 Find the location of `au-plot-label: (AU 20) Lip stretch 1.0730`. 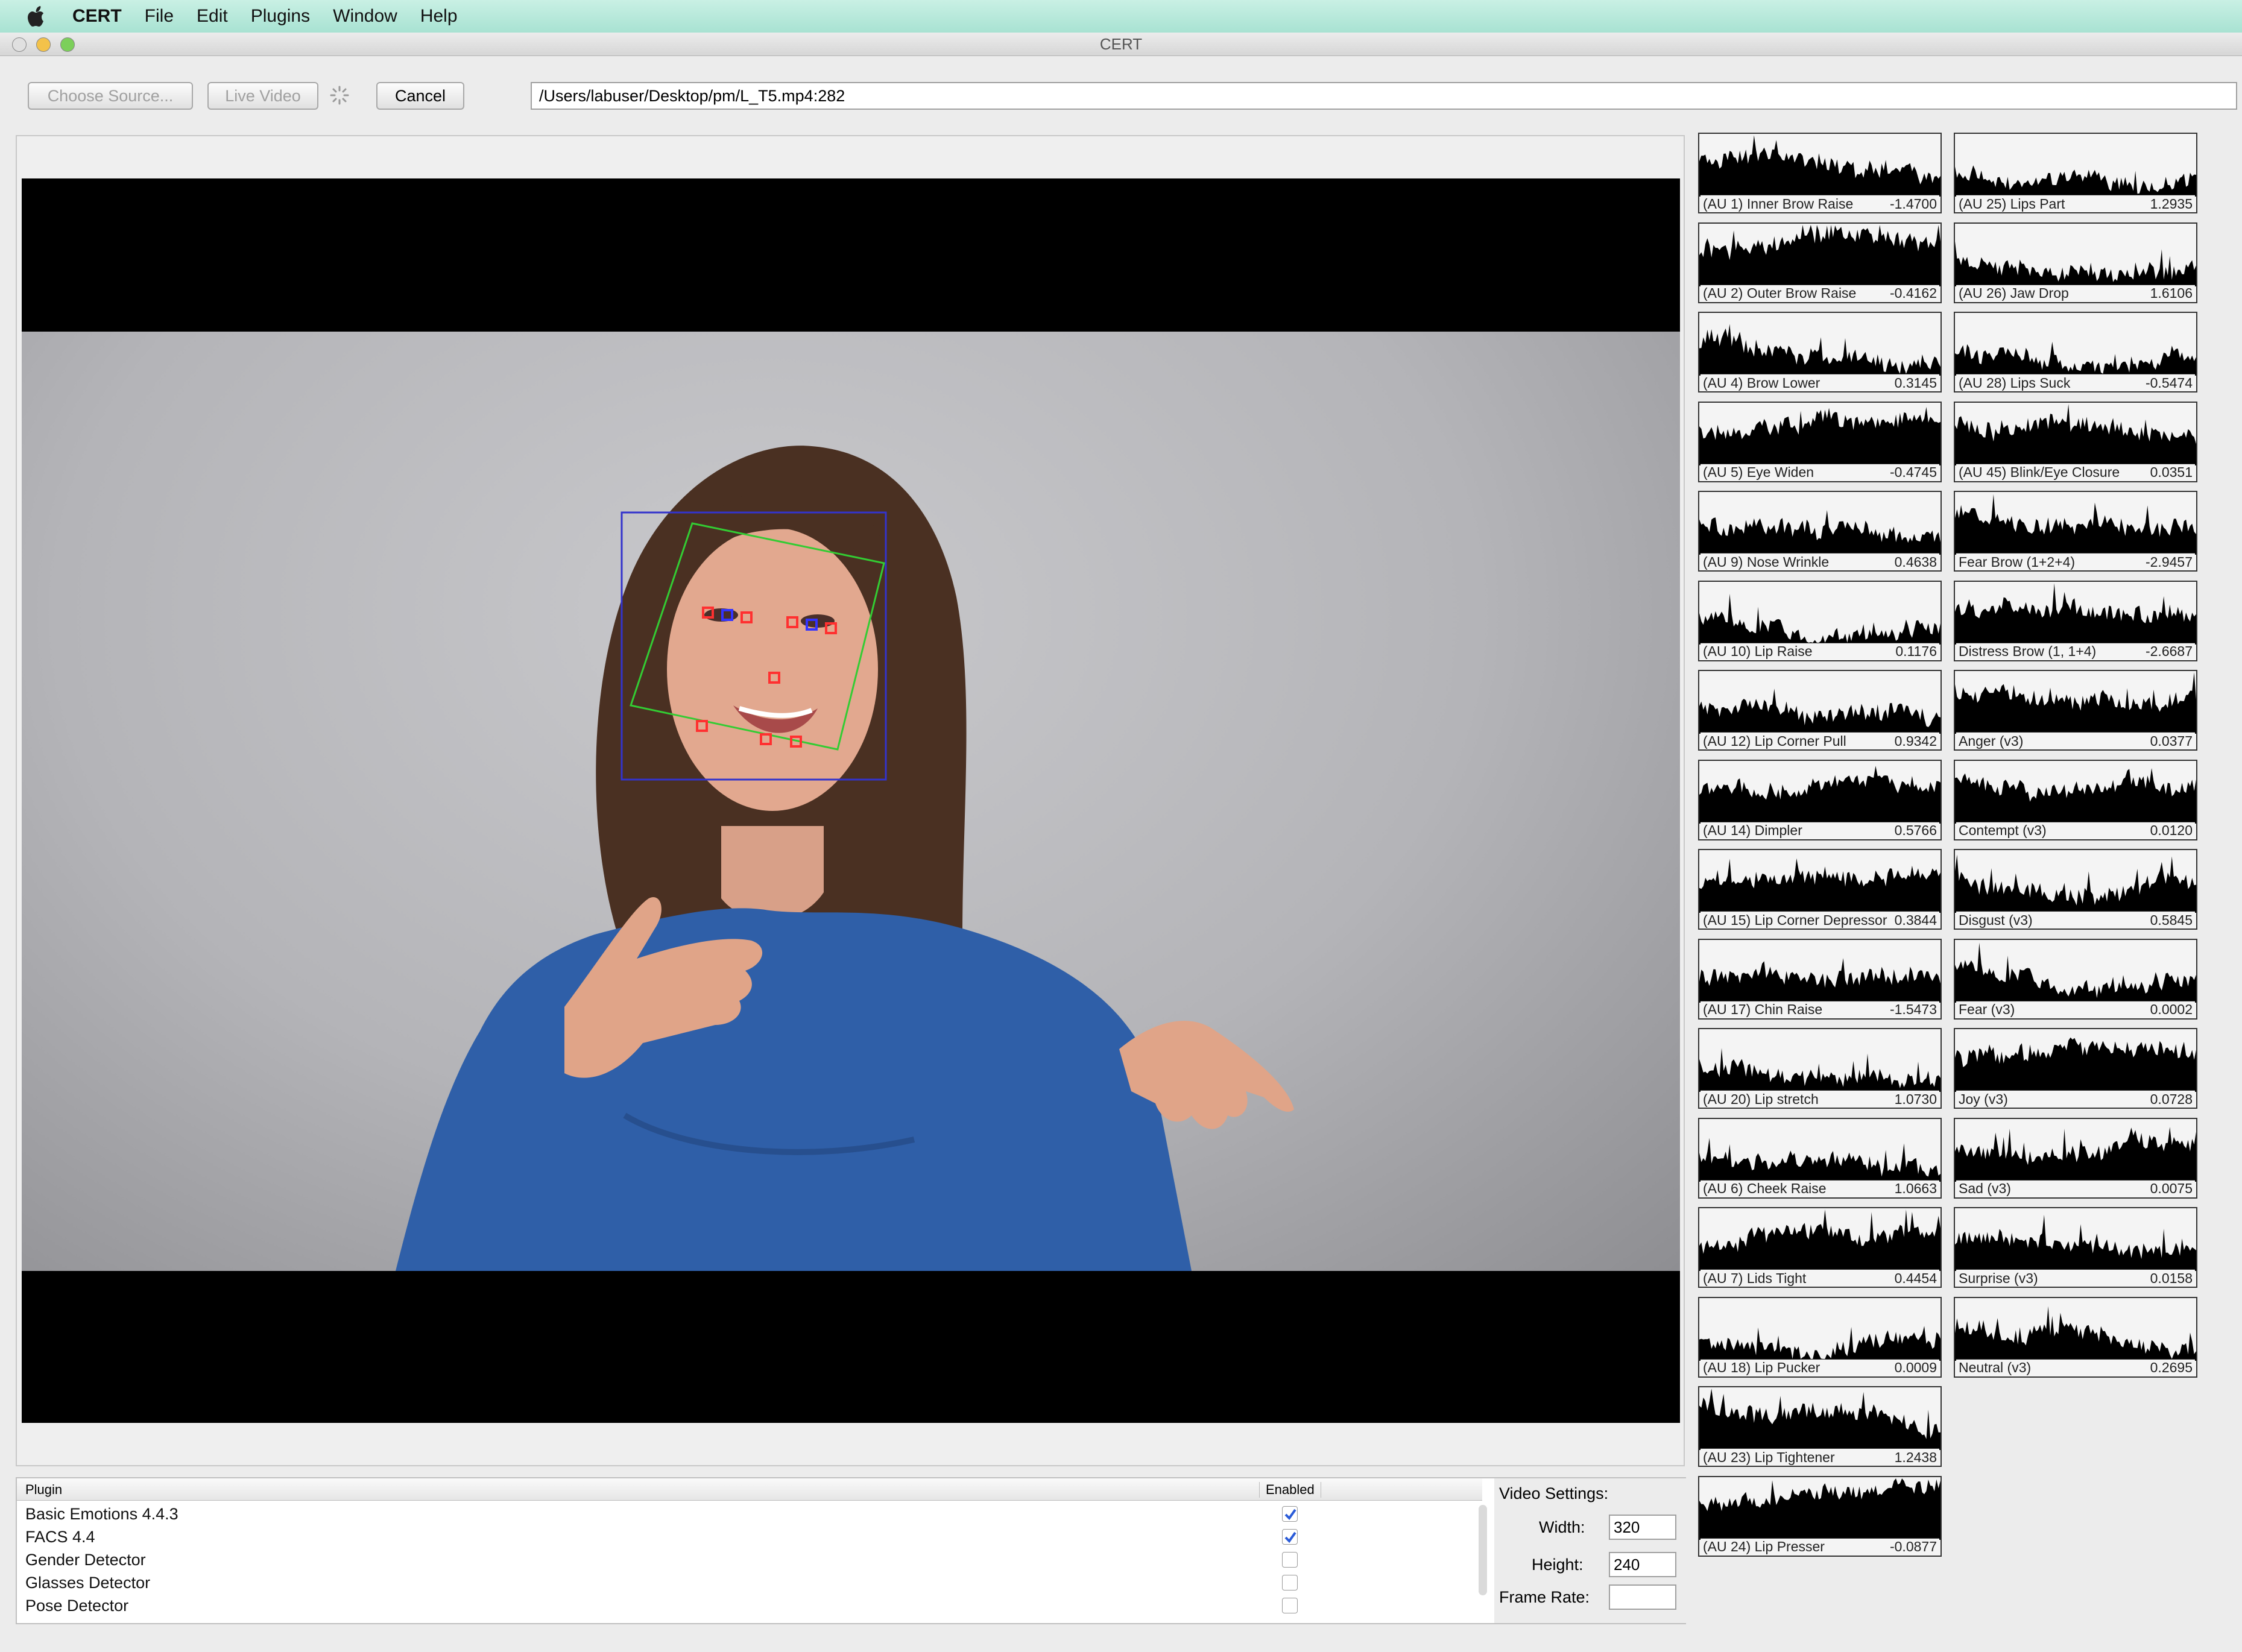

au-plot-label: (AU 20) Lip stretch 1.0730 is located at coordinates (1820, 1099).